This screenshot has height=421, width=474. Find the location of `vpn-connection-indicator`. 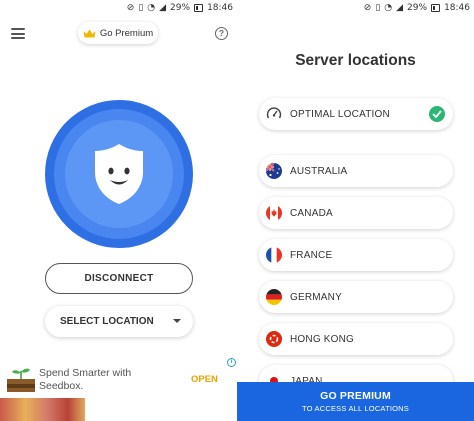

vpn-connection-indicator is located at coordinates (119, 174).